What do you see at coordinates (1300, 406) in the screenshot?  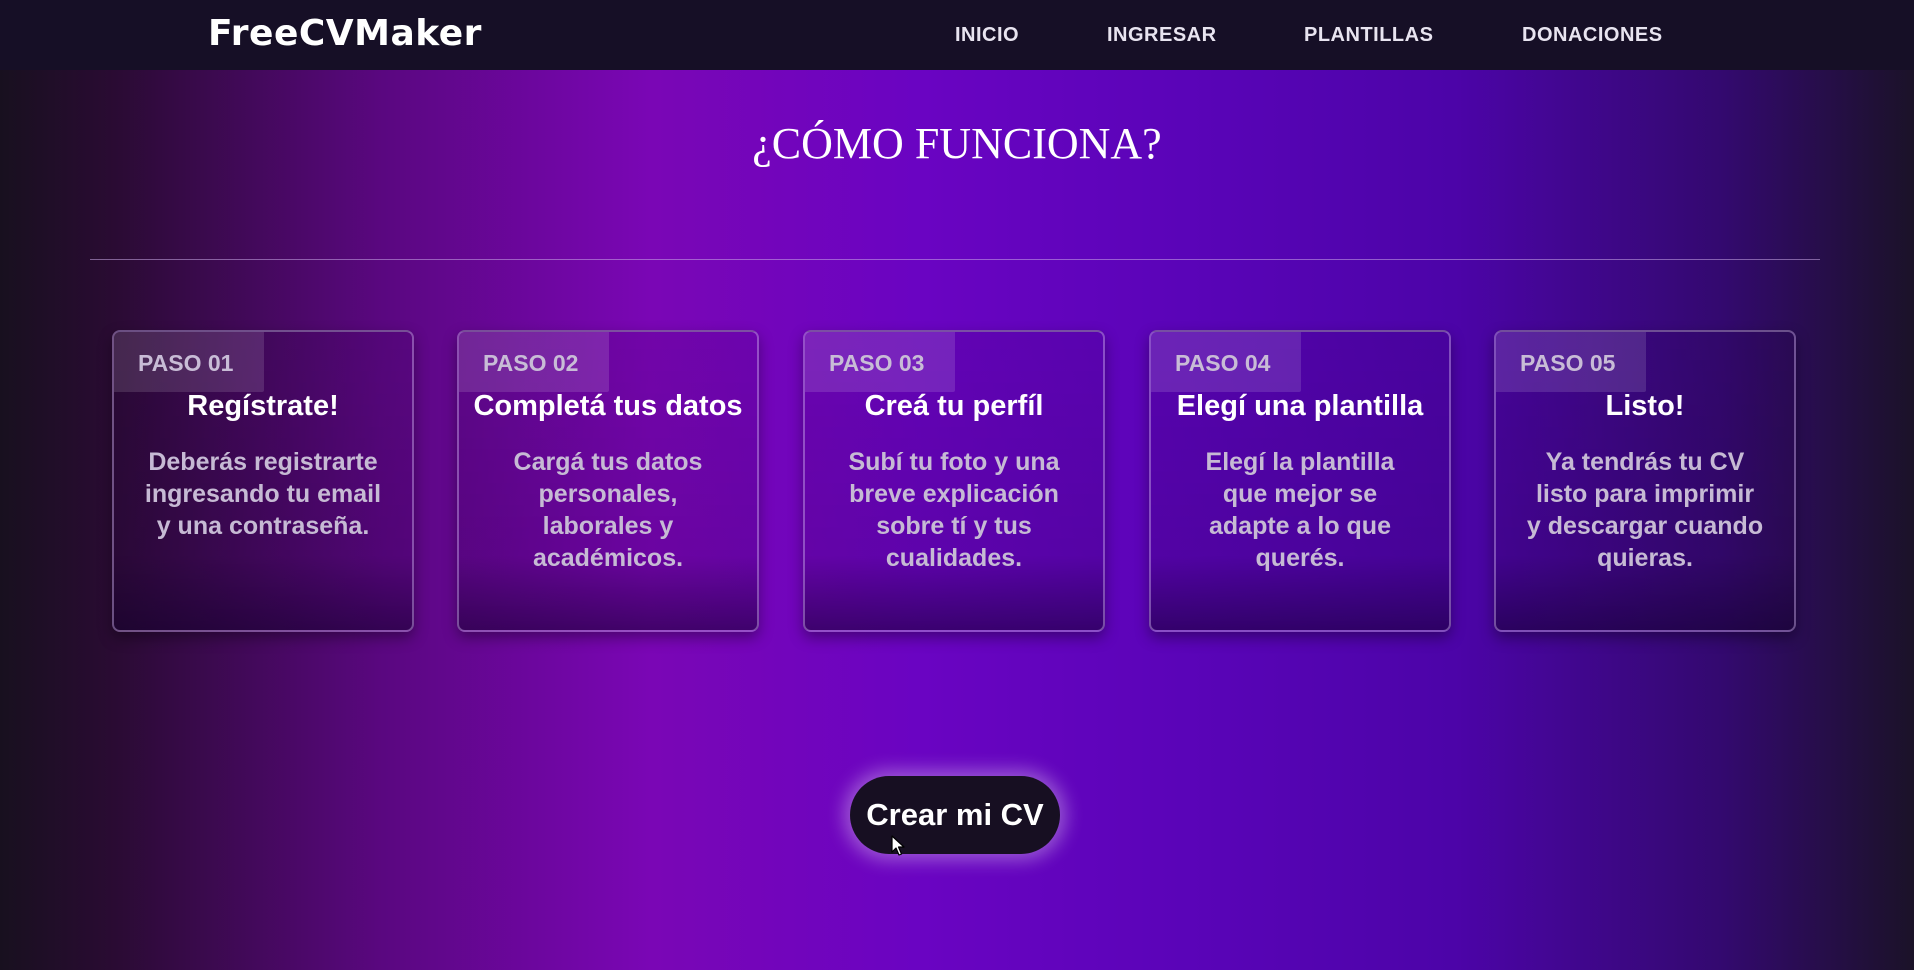 I see `step-title: Elegí una plantilla` at bounding box center [1300, 406].